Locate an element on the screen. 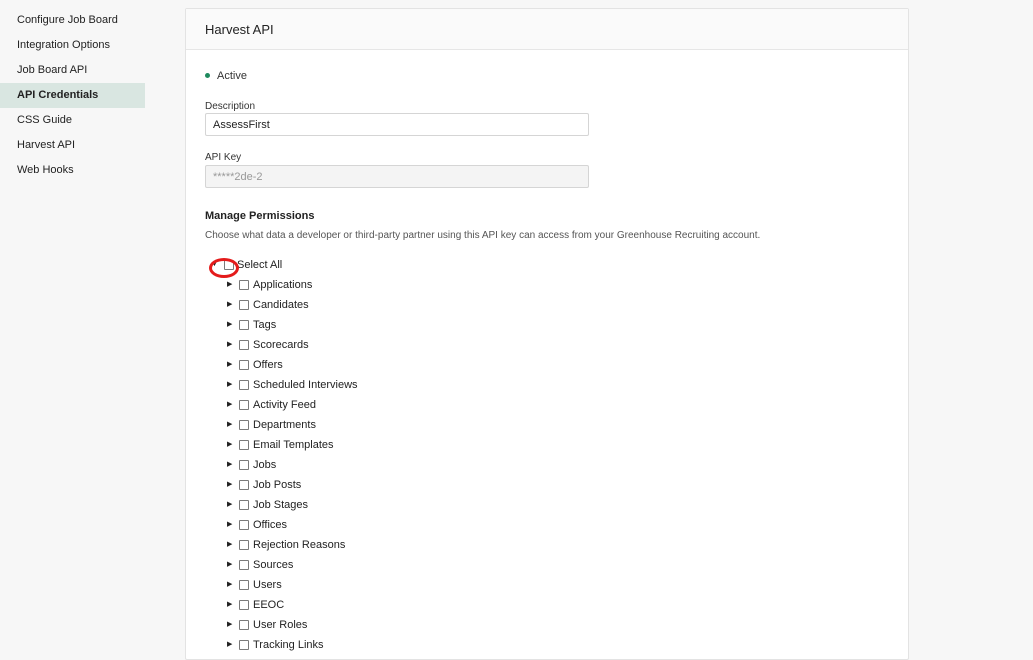 The image size is (1033, 660). permission-row-candidates: ▶ Candidates is located at coordinates (547, 305).